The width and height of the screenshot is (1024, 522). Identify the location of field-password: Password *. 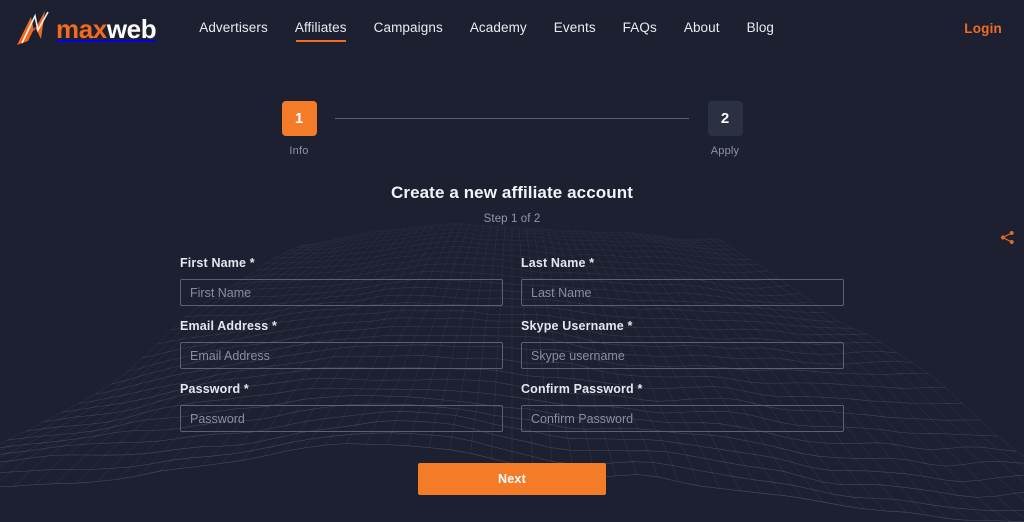
(341, 407).